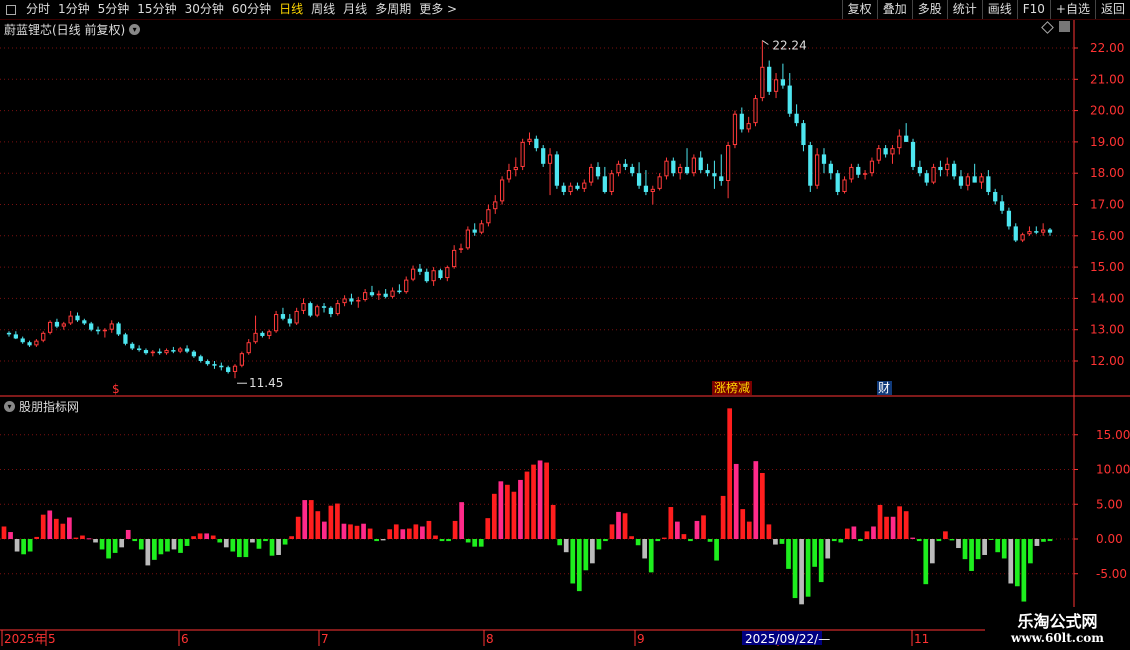  Describe the element at coordinates (921, 639) in the screenshot. I see `time-tick-label: 11` at that location.